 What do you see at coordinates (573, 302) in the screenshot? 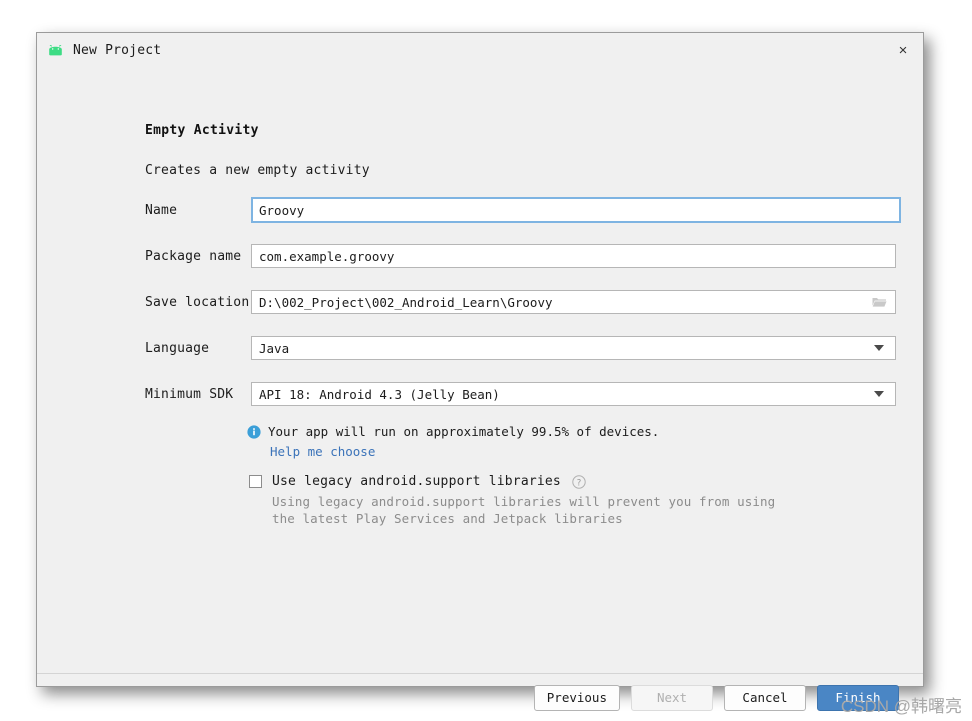
I see `save-location-input: D:\002_Project\002_Android_Learn\Groovy` at bounding box center [573, 302].